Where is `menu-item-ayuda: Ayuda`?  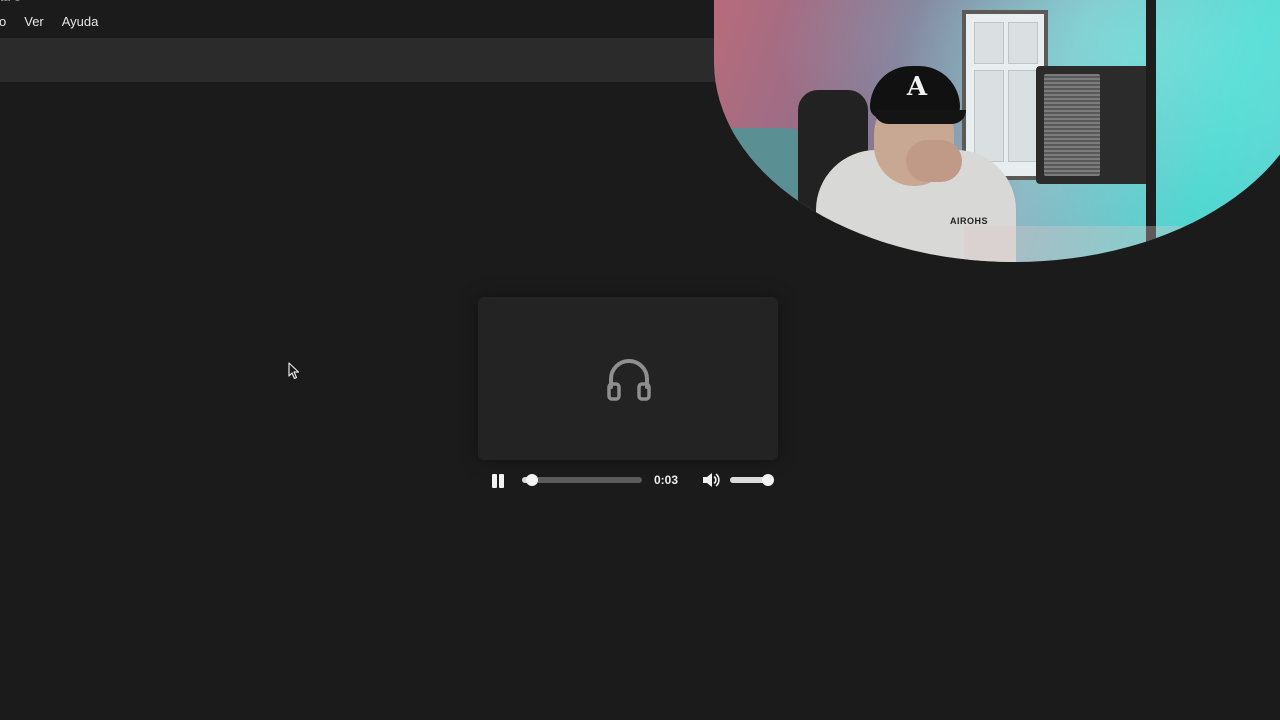
menu-item-ayuda: Ayuda is located at coordinates (80, 21).